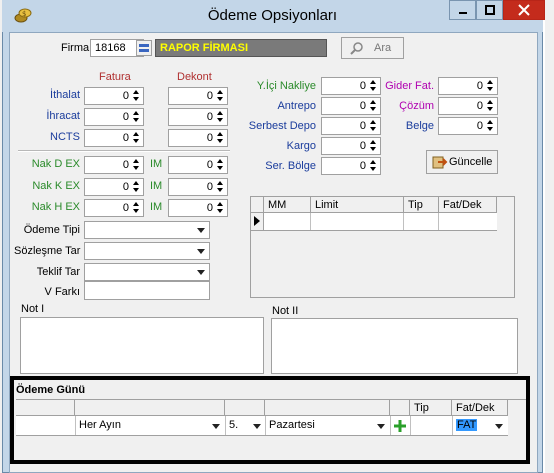 The image size is (554, 473). I want to click on tip-cell, so click(431, 426).